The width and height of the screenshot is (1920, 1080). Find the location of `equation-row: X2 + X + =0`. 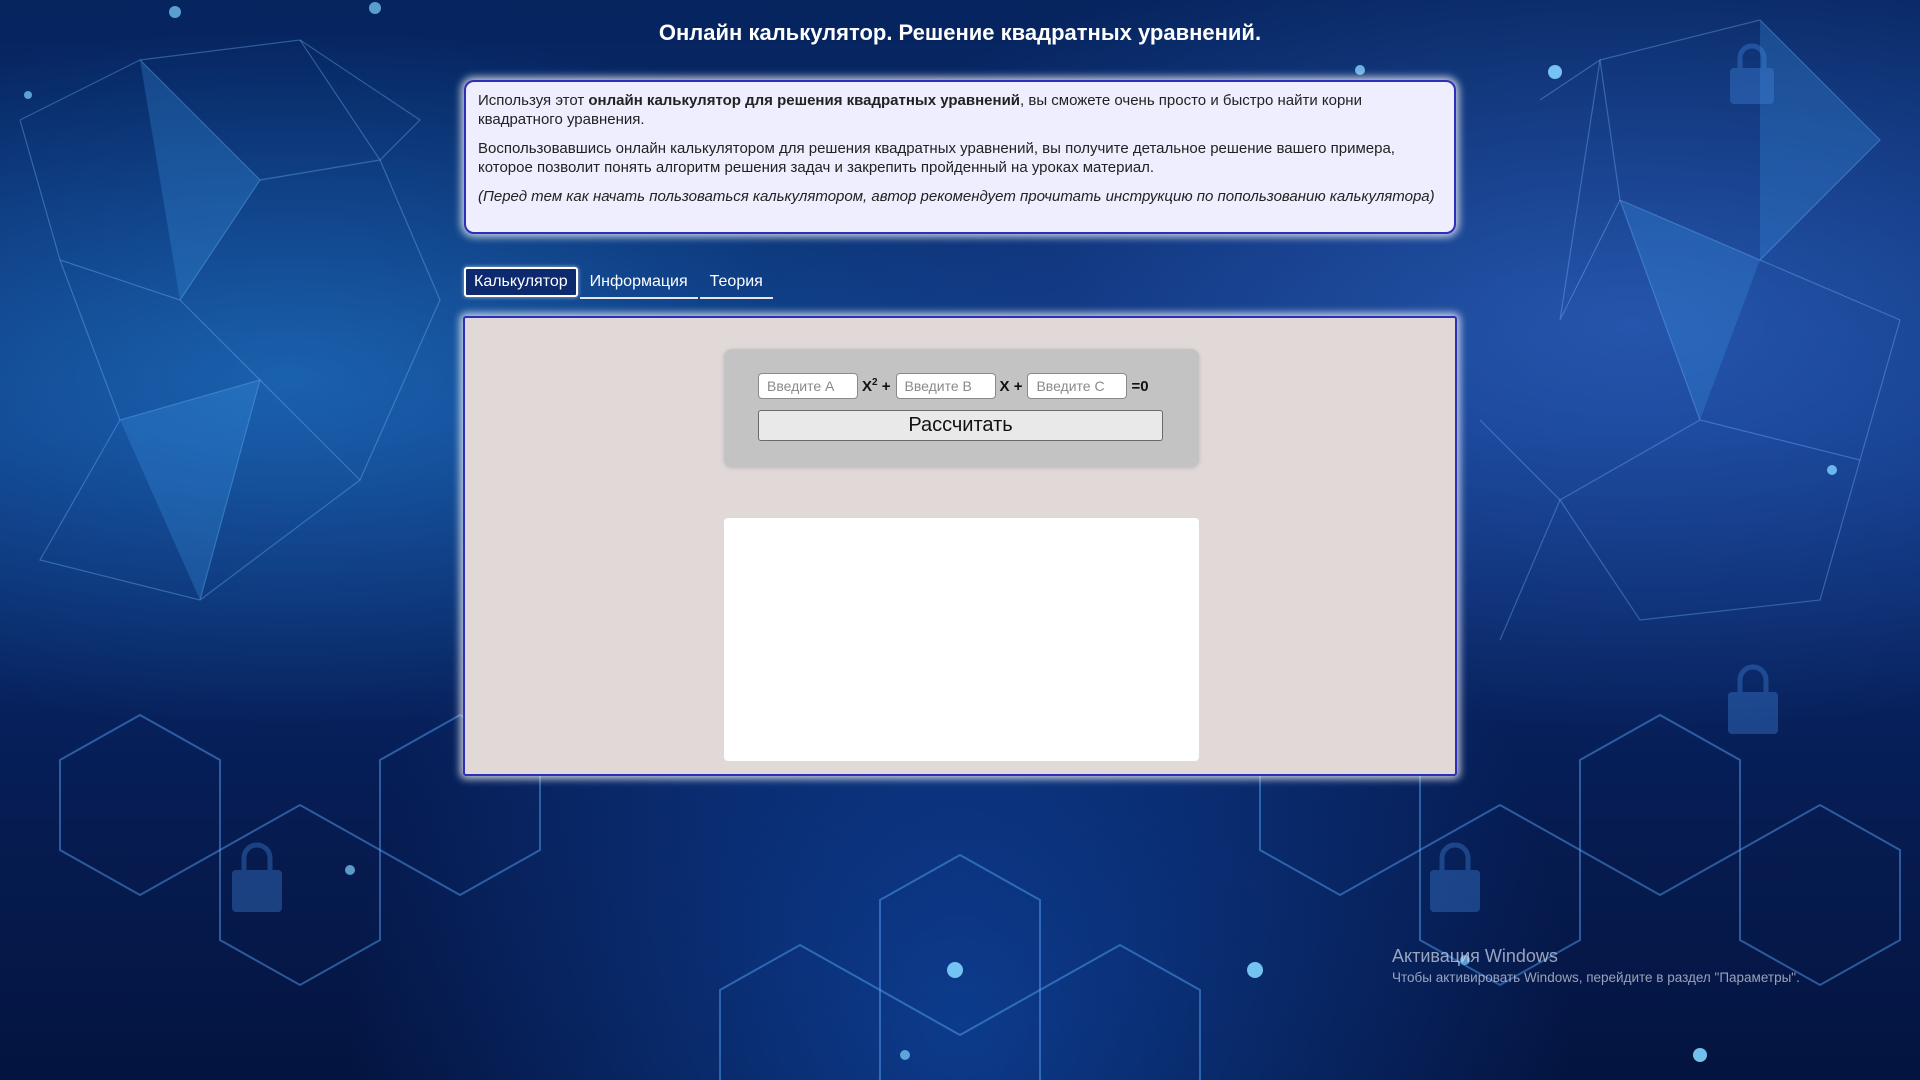

equation-row: X2 + X + =0 is located at coordinates (956, 386).